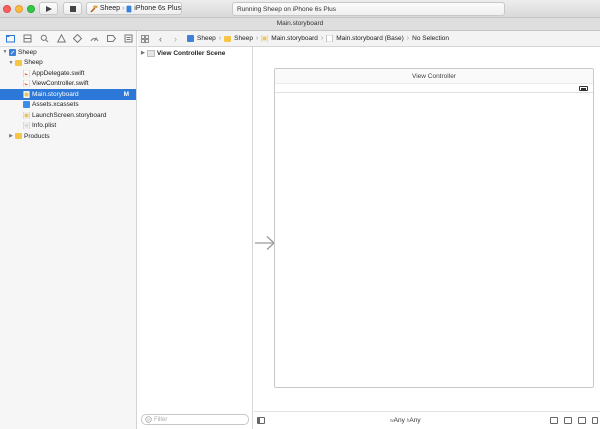 The image size is (600, 429). I want to click on plist-file-icon, so click(26, 126).